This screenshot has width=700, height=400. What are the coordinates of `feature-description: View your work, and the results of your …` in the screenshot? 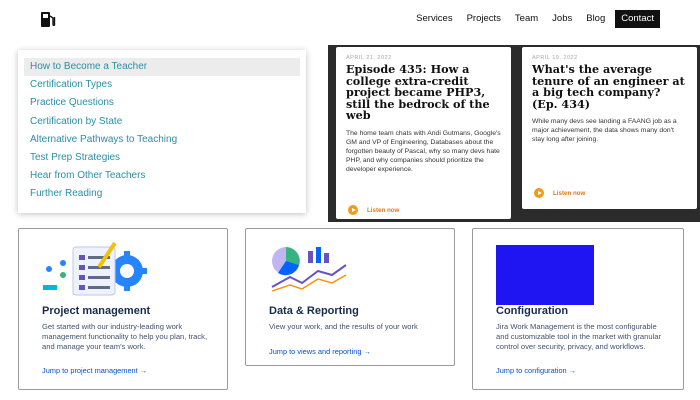 It's located at (343, 326).